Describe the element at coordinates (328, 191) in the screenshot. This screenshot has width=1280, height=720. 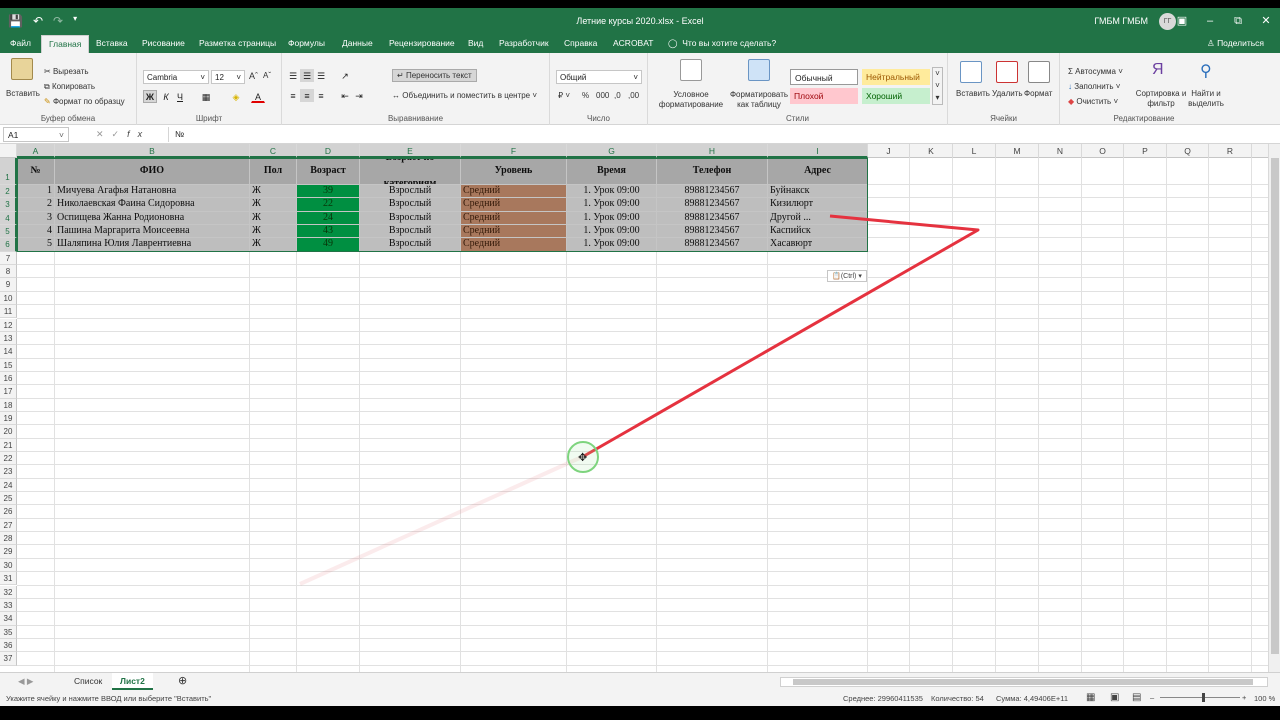
I see `cell-age: 39` at that location.